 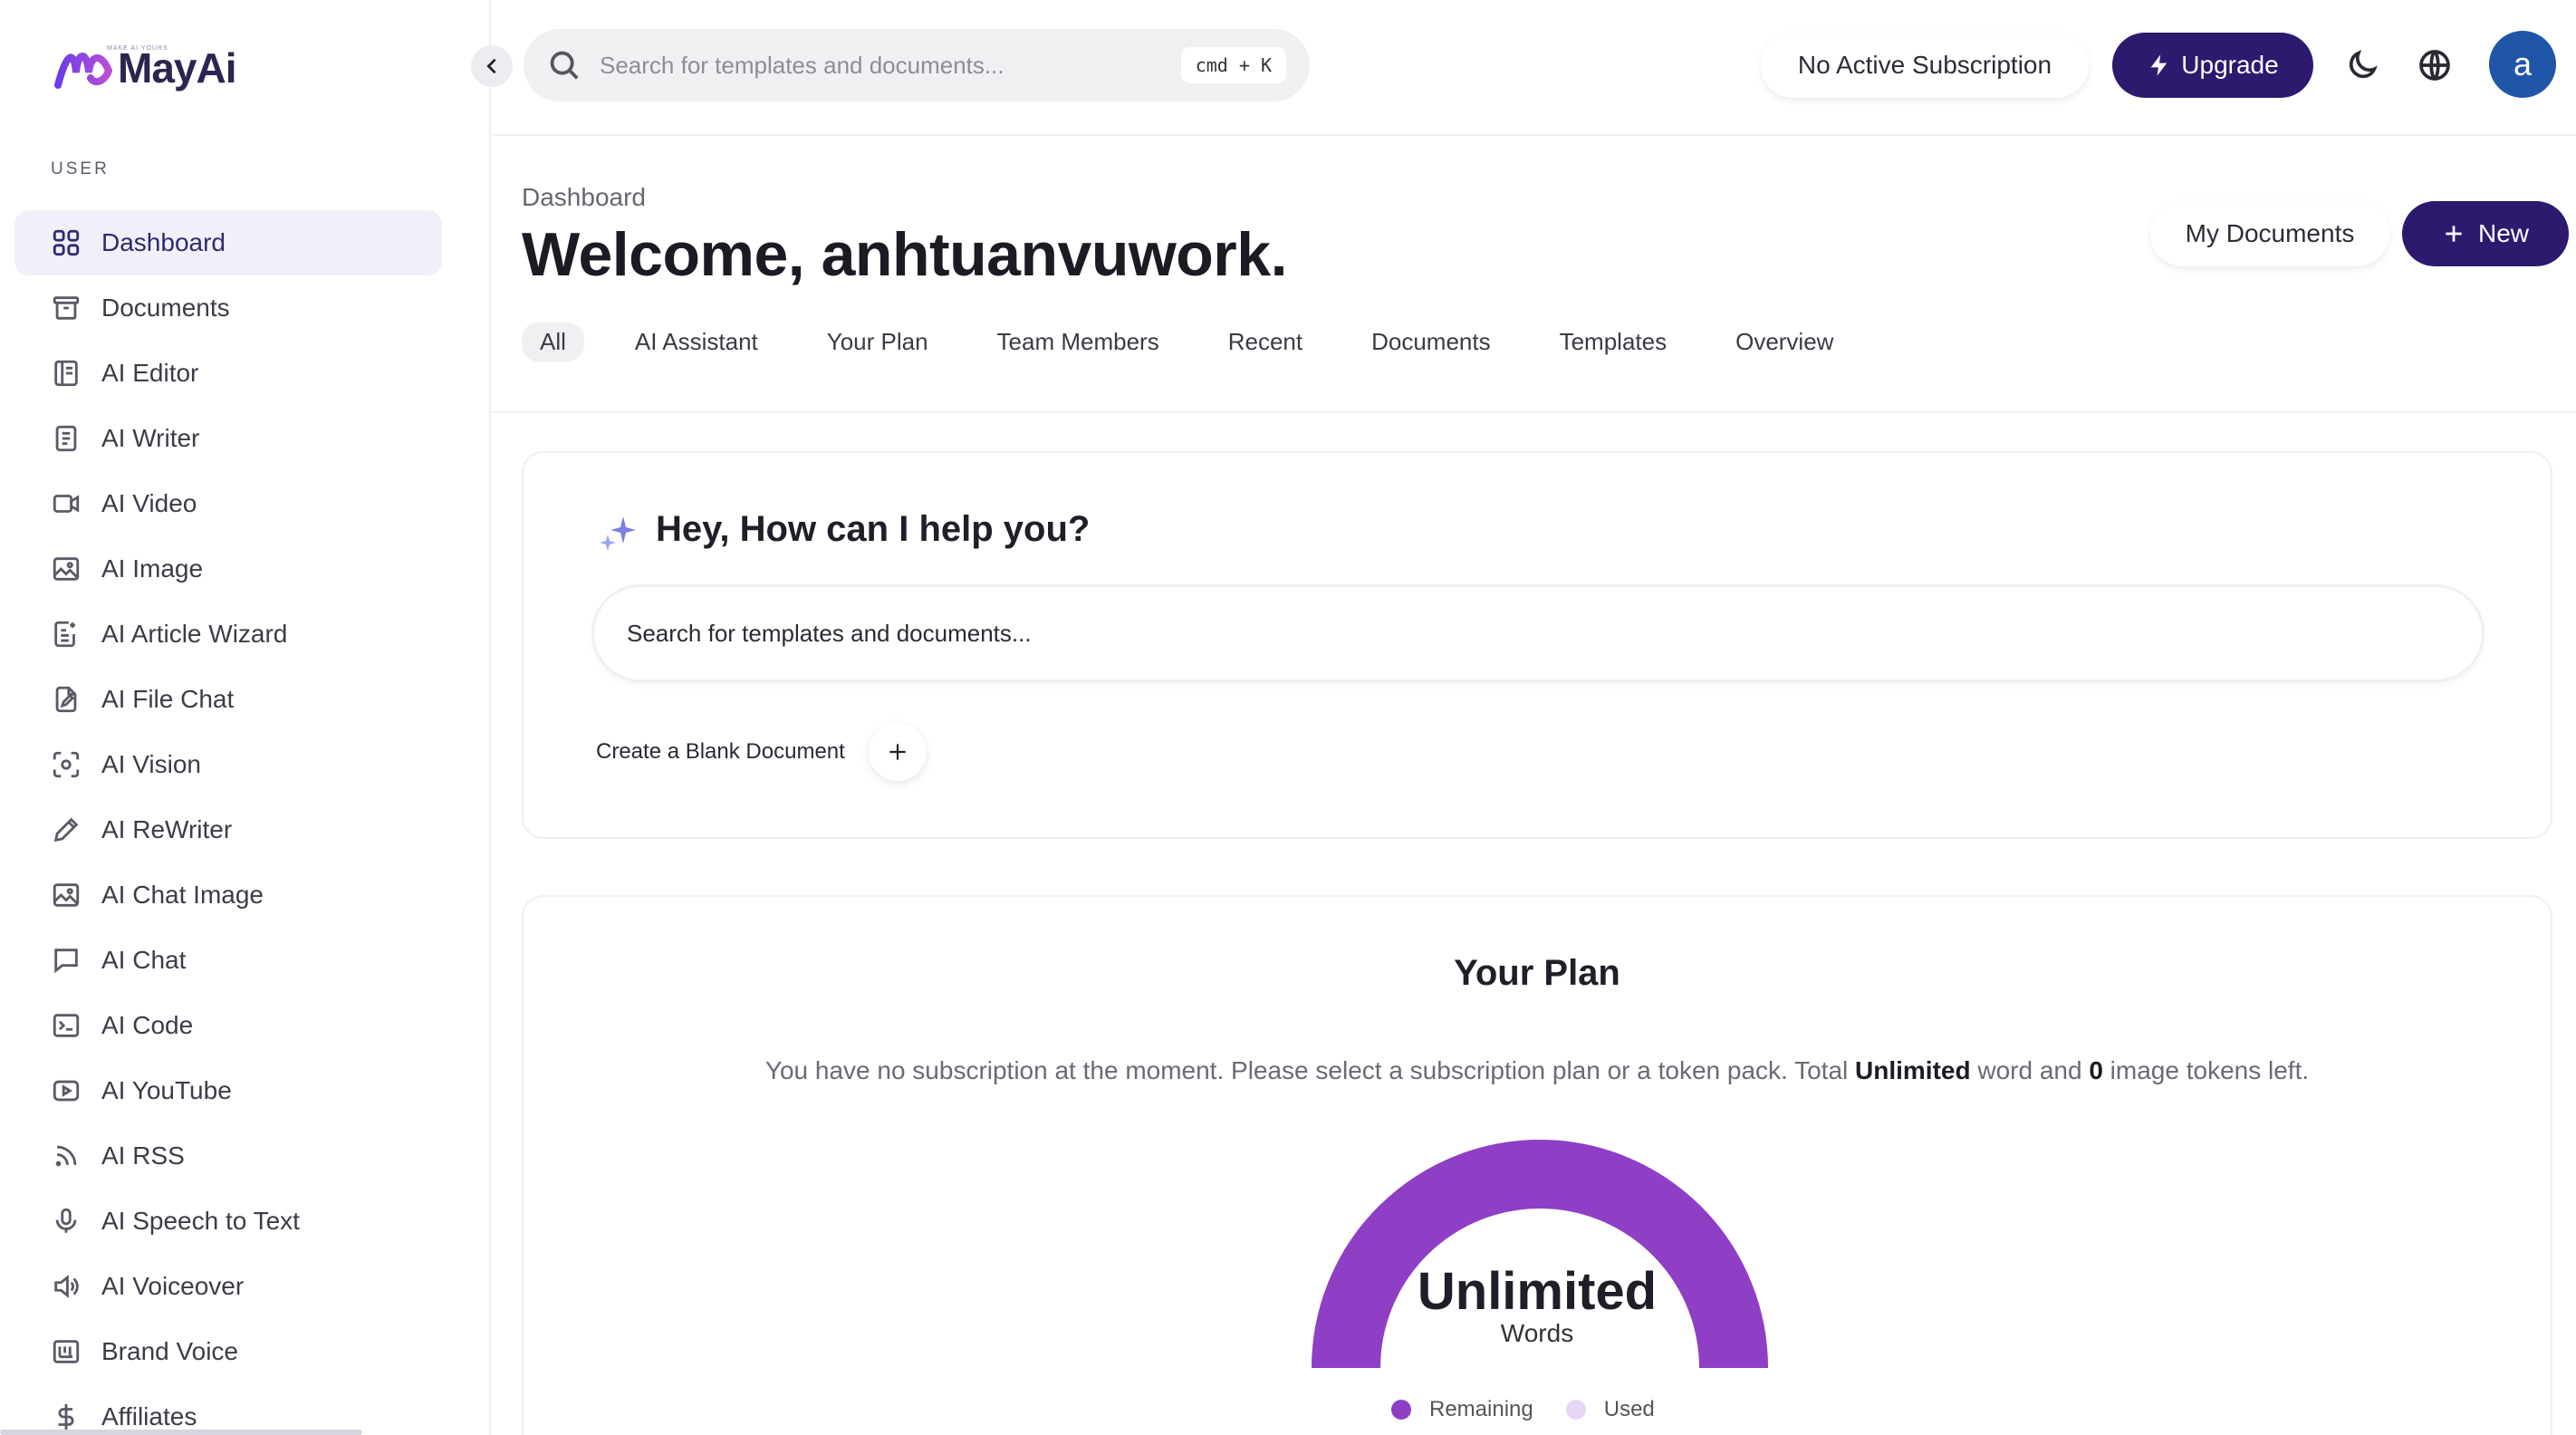 I want to click on create-blank-document-button, so click(x=897, y=752).